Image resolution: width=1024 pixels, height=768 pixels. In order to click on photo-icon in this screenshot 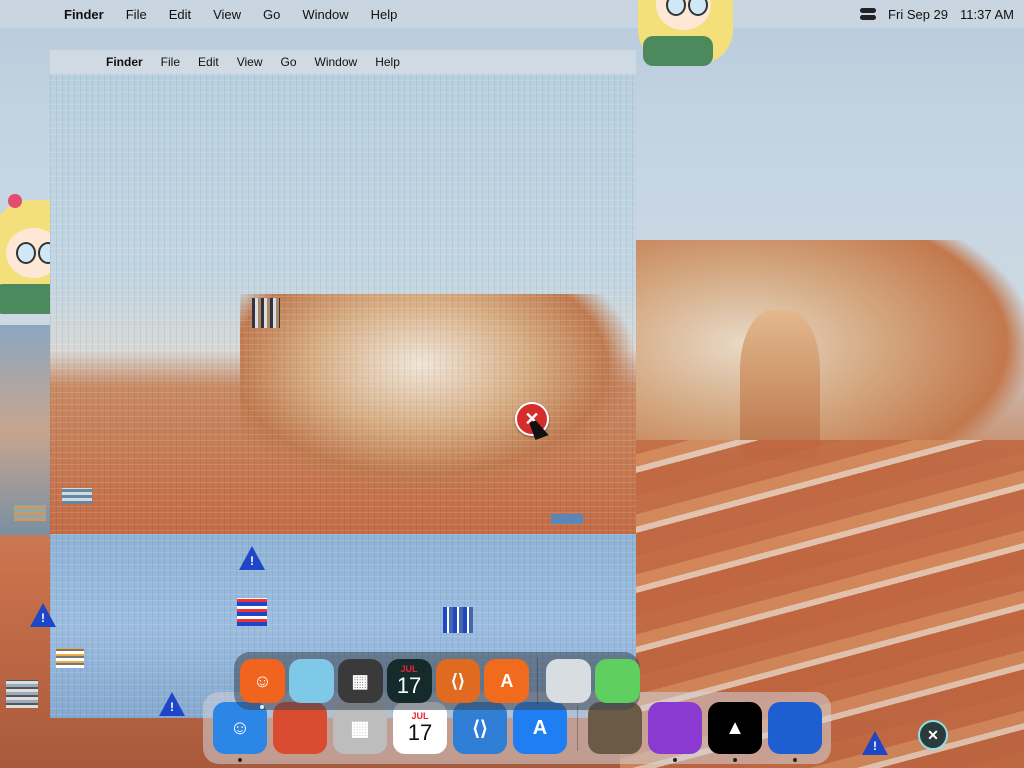, I will do `click(569, 681)`.